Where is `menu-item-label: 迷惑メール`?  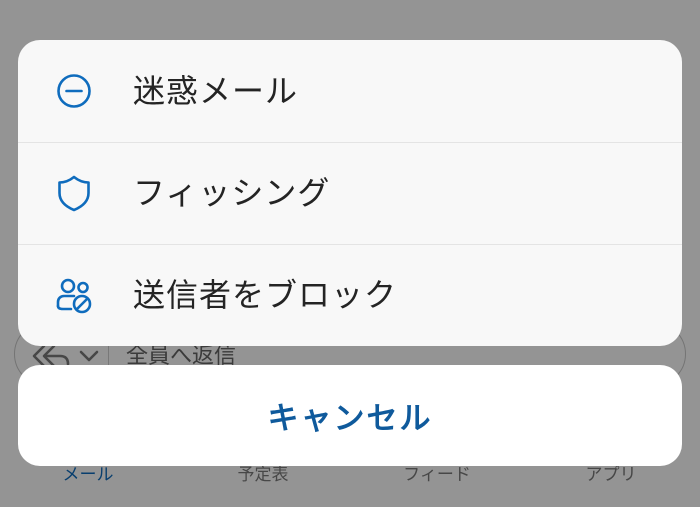
menu-item-label: 迷惑メール is located at coordinates (216, 91).